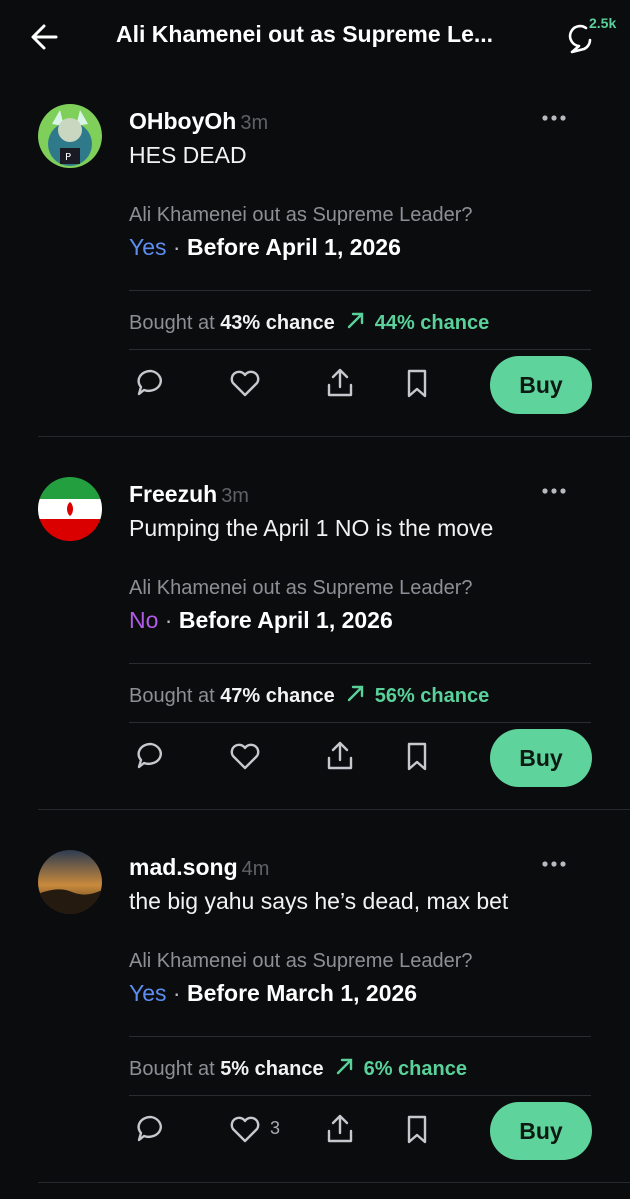 Image resolution: width=630 pixels, height=1199 pixels. I want to click on comment-text: Pumping the April 1 NO is the move, so click(311, 528).